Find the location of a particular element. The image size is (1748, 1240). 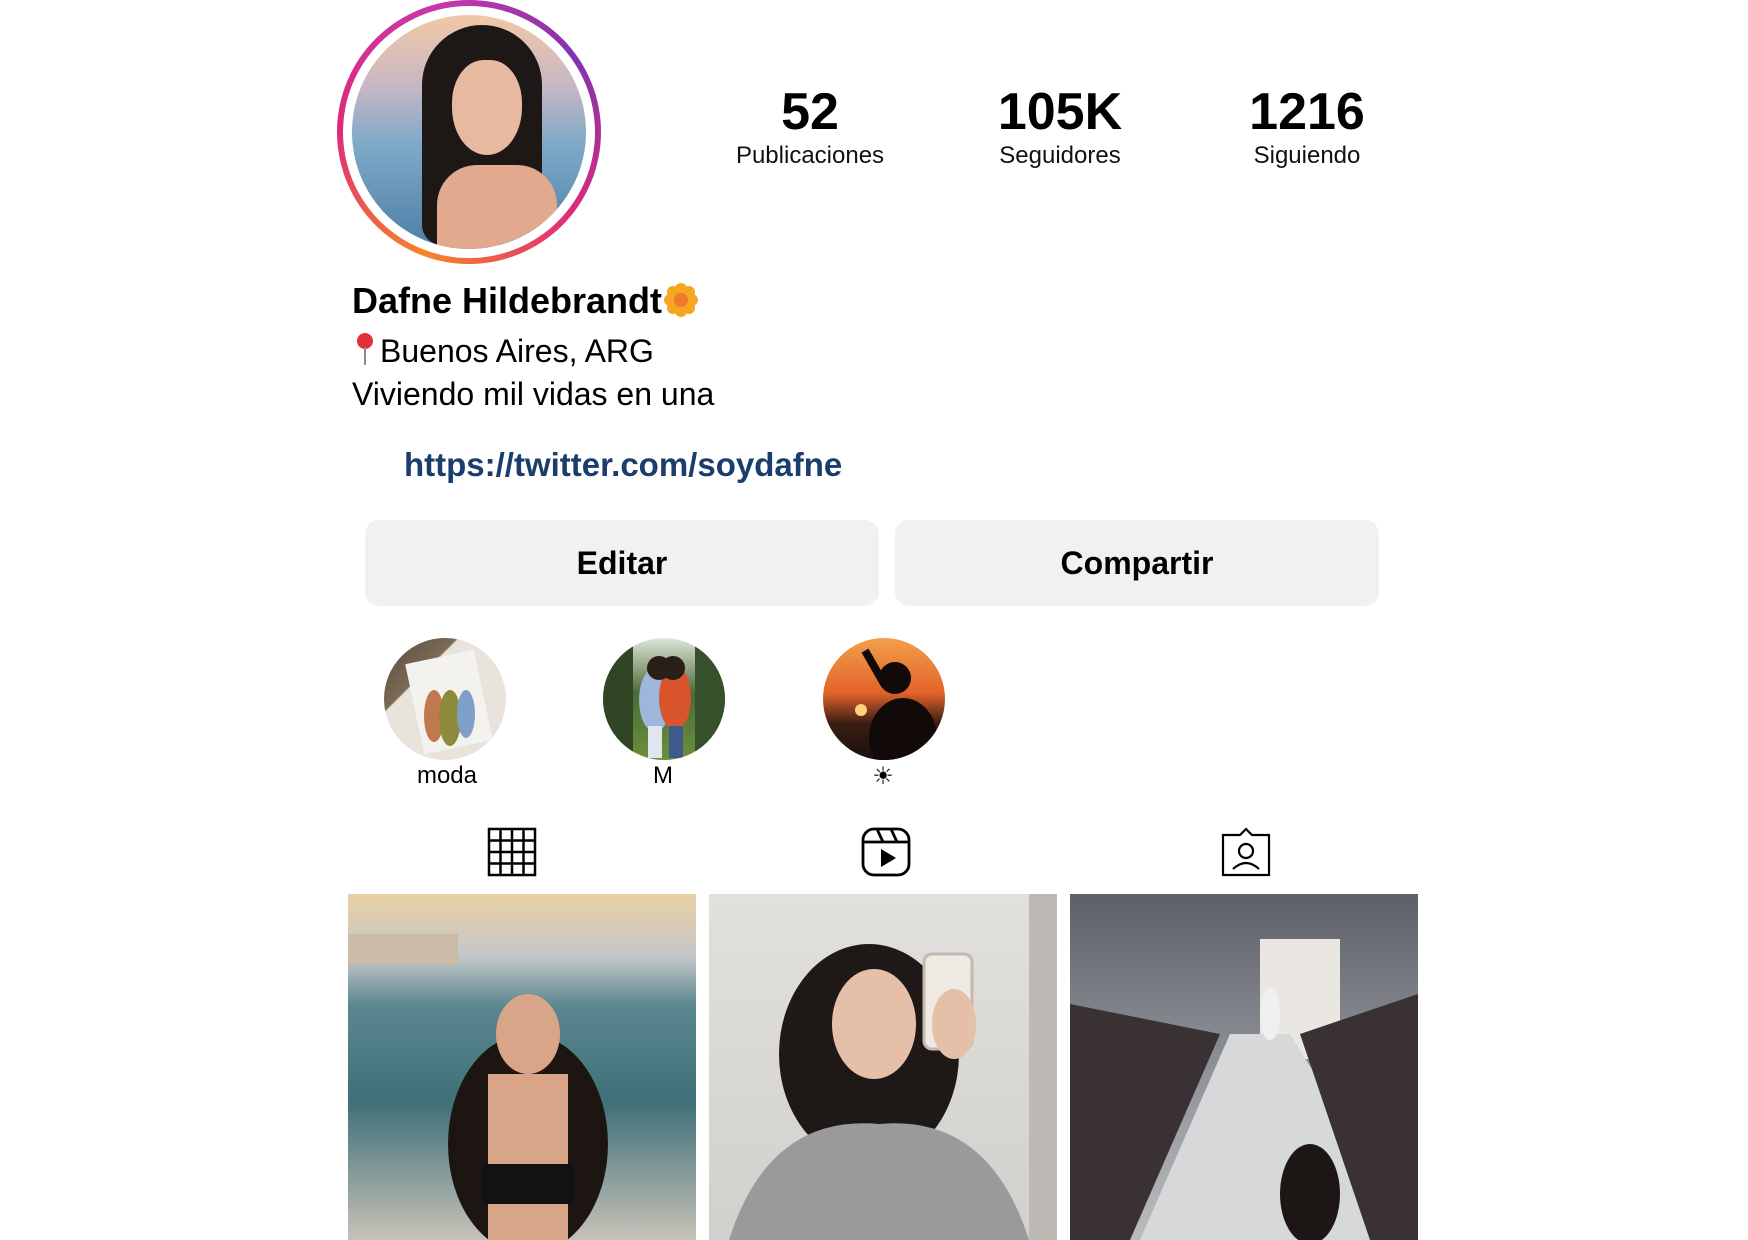

post-1-image is located at coordinates (478, 1087).